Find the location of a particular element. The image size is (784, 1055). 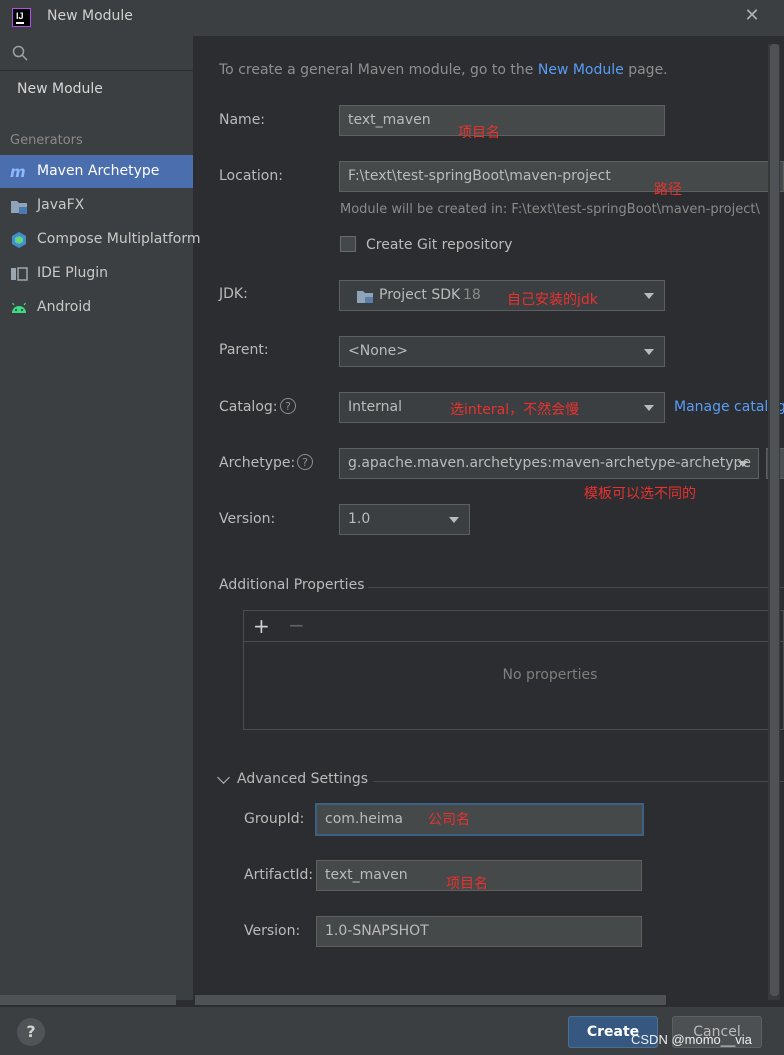

advanced-version-label: Version: is located at coordinates (272, 931).